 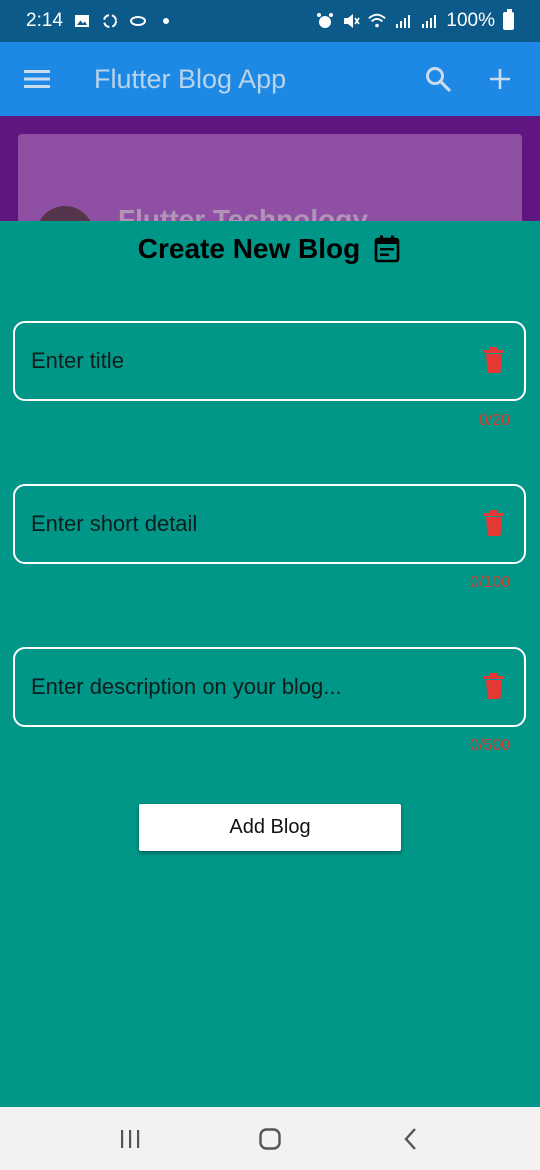 What do you see at coordinates (351, 21) in the screenshot?
I see `mute-icon` at bounding box center [351, 21].